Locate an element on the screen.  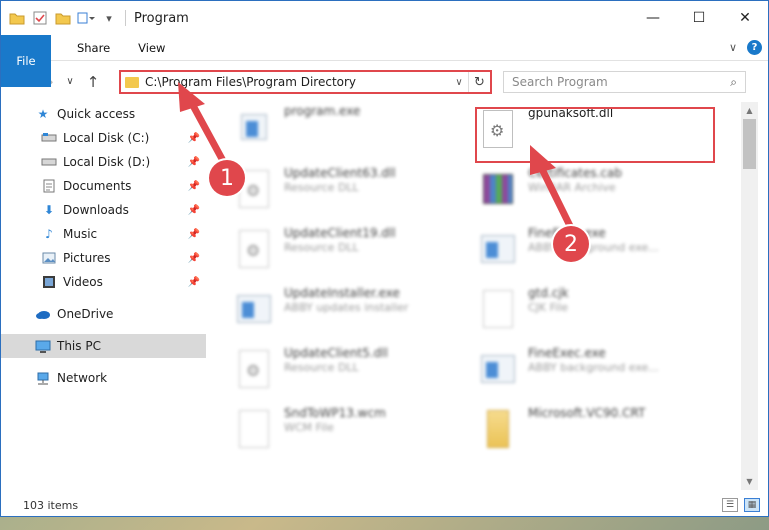
file-type: WinRAR Archive is located at coordinates (572, 187).